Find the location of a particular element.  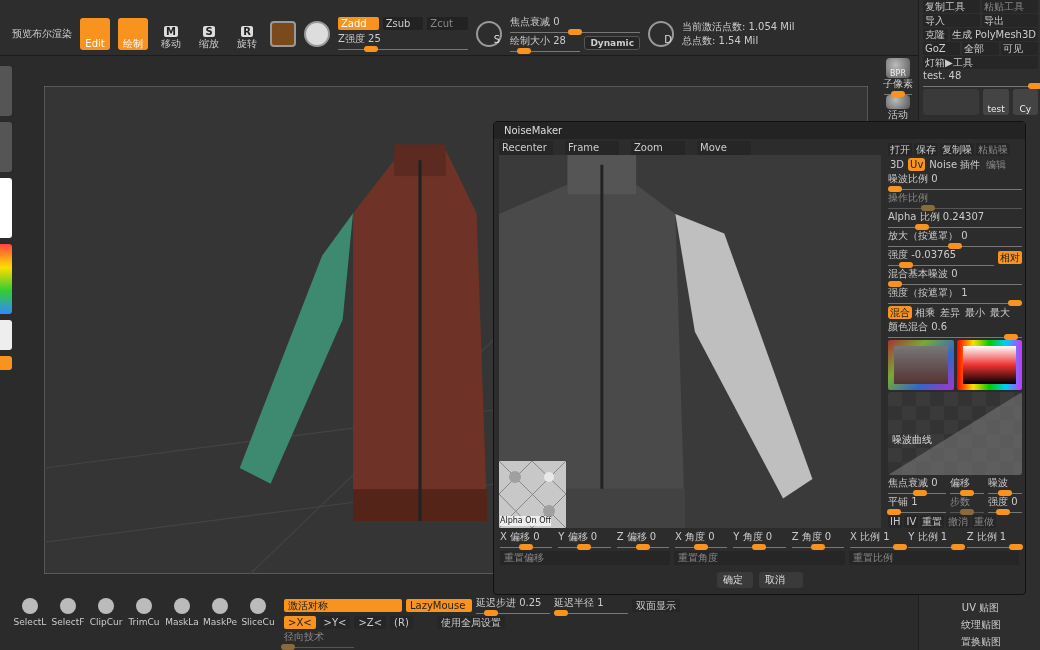

noise-curve: 噪波曲线 is located at coordinates (955, 433).